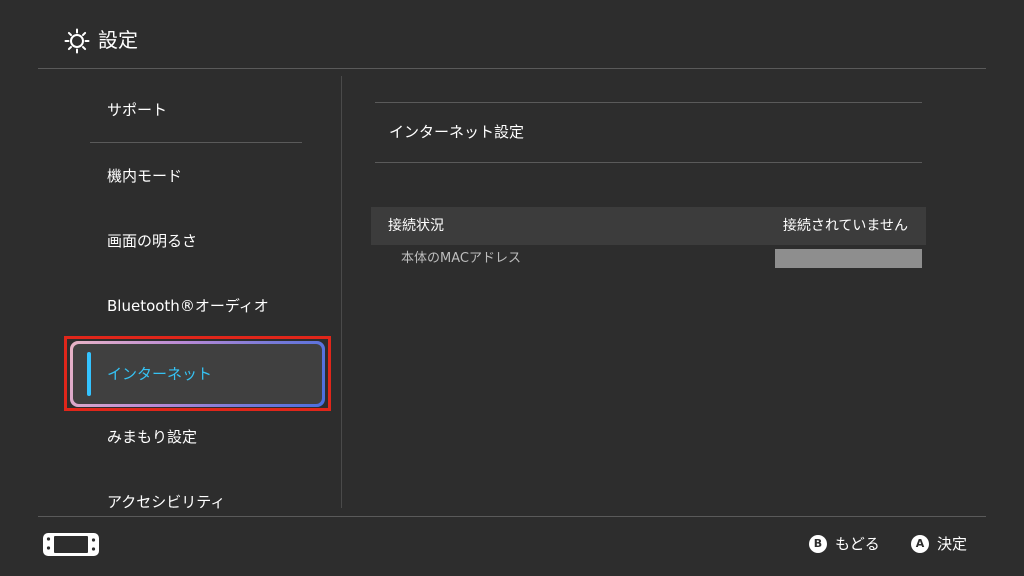 This screenshot has height=576, width=1024. I want to click on sidebar-item-accessibility: アクセシビリティ, so click(196, 495).